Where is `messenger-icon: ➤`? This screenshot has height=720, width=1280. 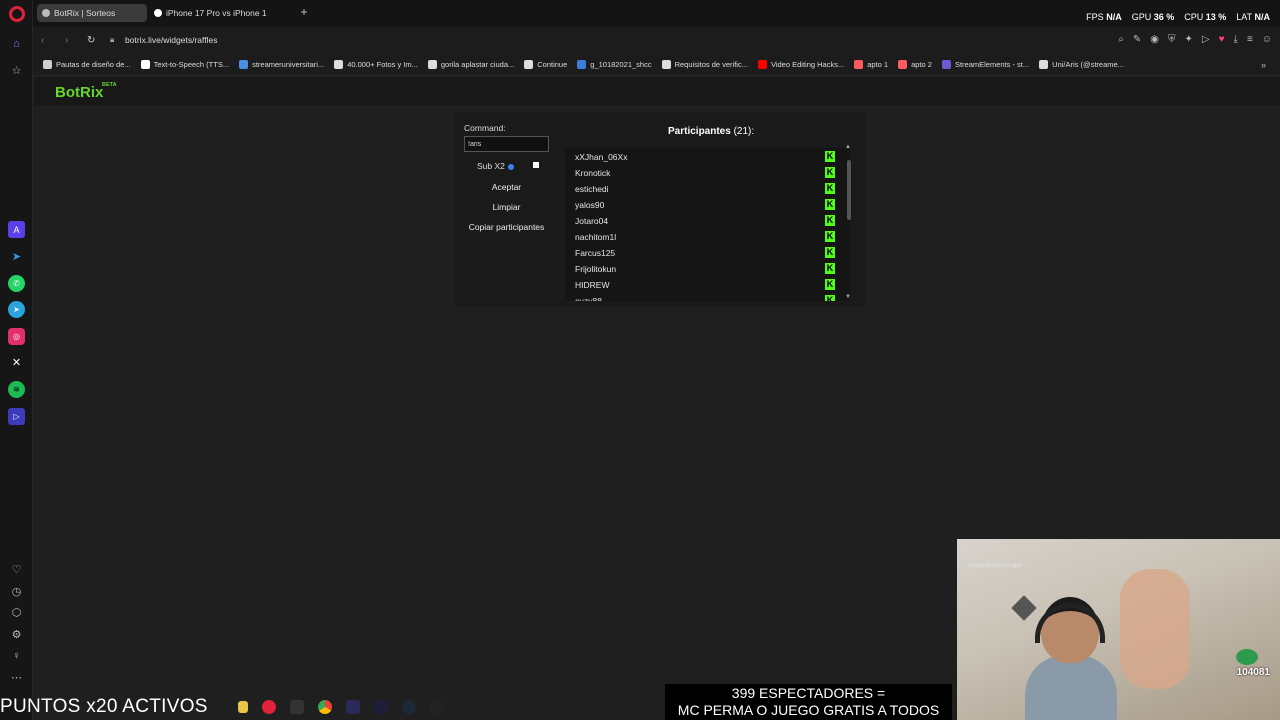
messenger-icon: ➤ is located at coordinates (16, 256).